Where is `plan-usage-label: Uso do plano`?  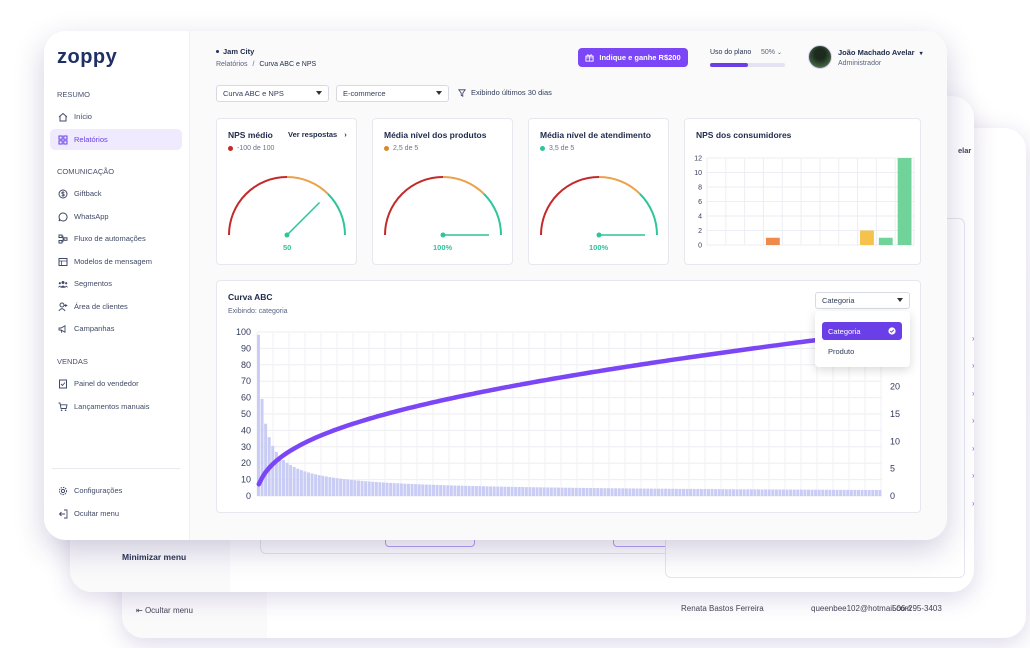 plan-usage-label: Uso do plano is located at coordinates (731, 52).